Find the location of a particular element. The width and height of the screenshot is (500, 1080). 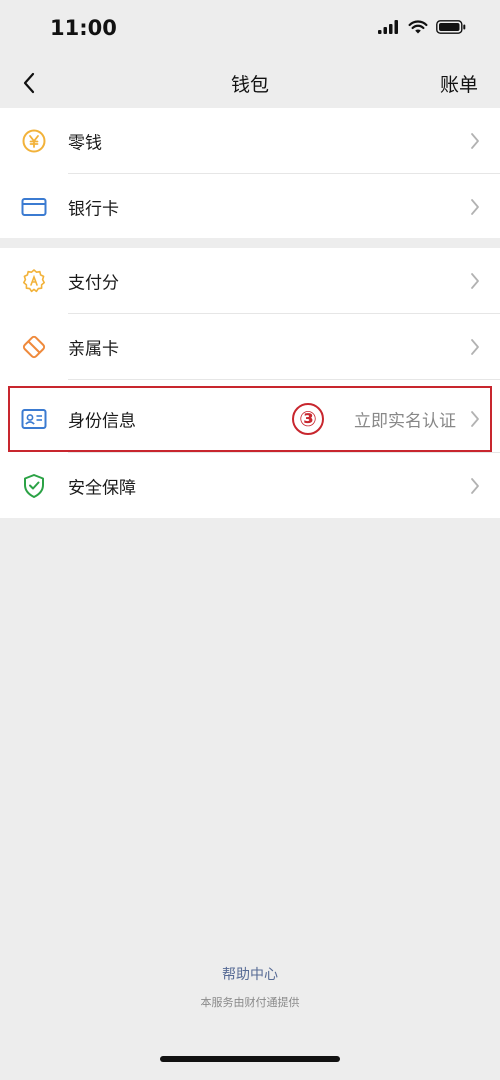

list-item-label: 支付分 is located at coordinates (93, 283).